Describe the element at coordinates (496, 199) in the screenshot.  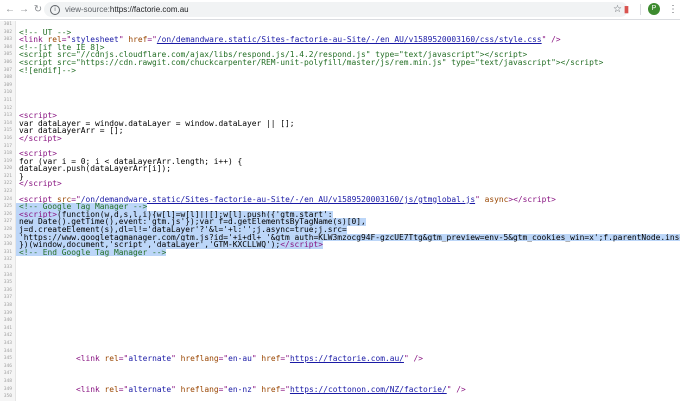
I see `code-token: async` at that location.